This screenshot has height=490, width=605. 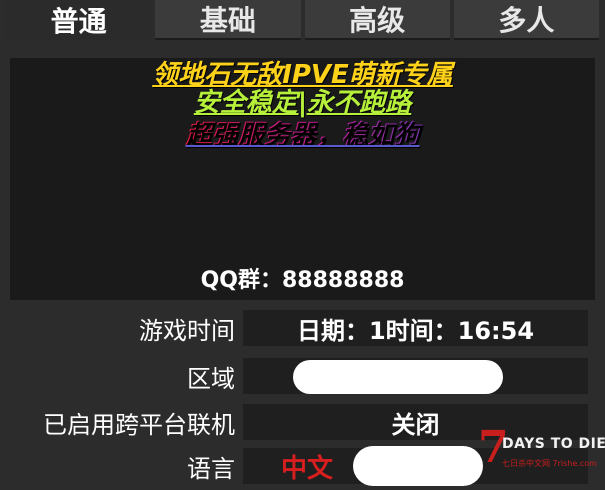 I want to click on language-value-text: 中文, so click(x=307, y=468).